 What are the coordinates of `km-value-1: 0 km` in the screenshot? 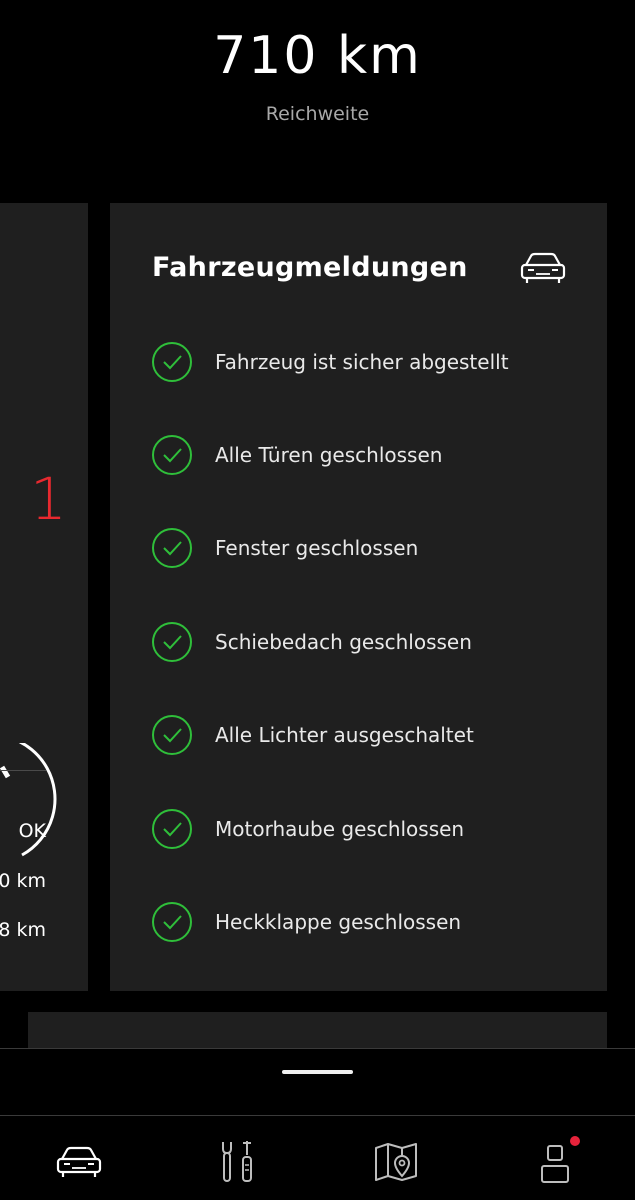 It's located at (23, 881).